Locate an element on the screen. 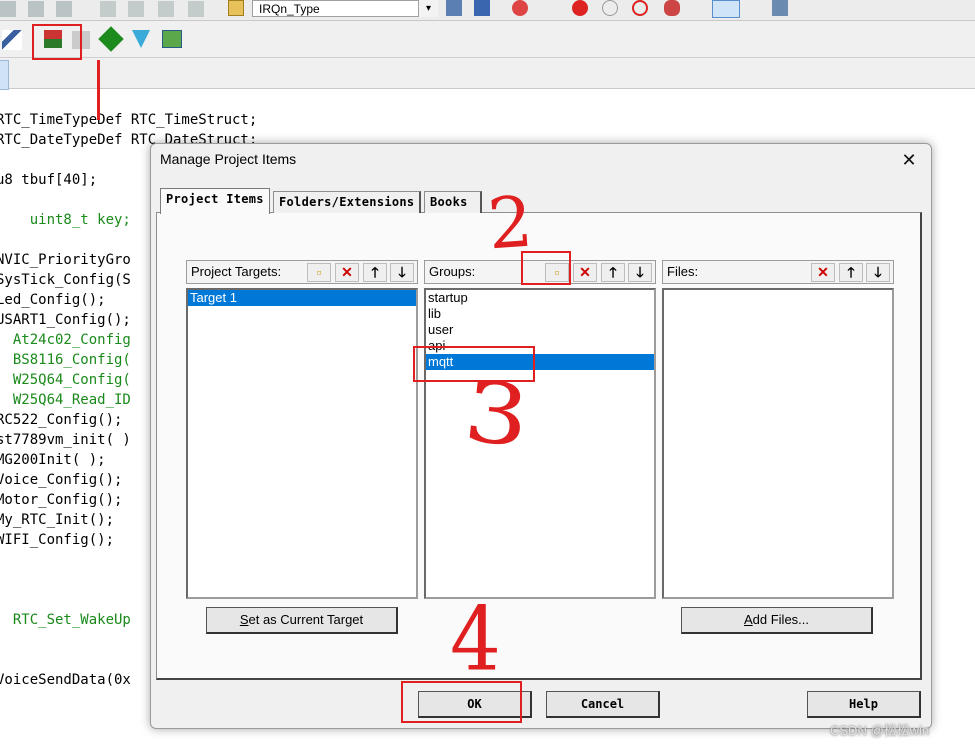 The image size is (975, 744). main-toolbar: IRQn_Type ▾ is located at coordinates (487, 10).